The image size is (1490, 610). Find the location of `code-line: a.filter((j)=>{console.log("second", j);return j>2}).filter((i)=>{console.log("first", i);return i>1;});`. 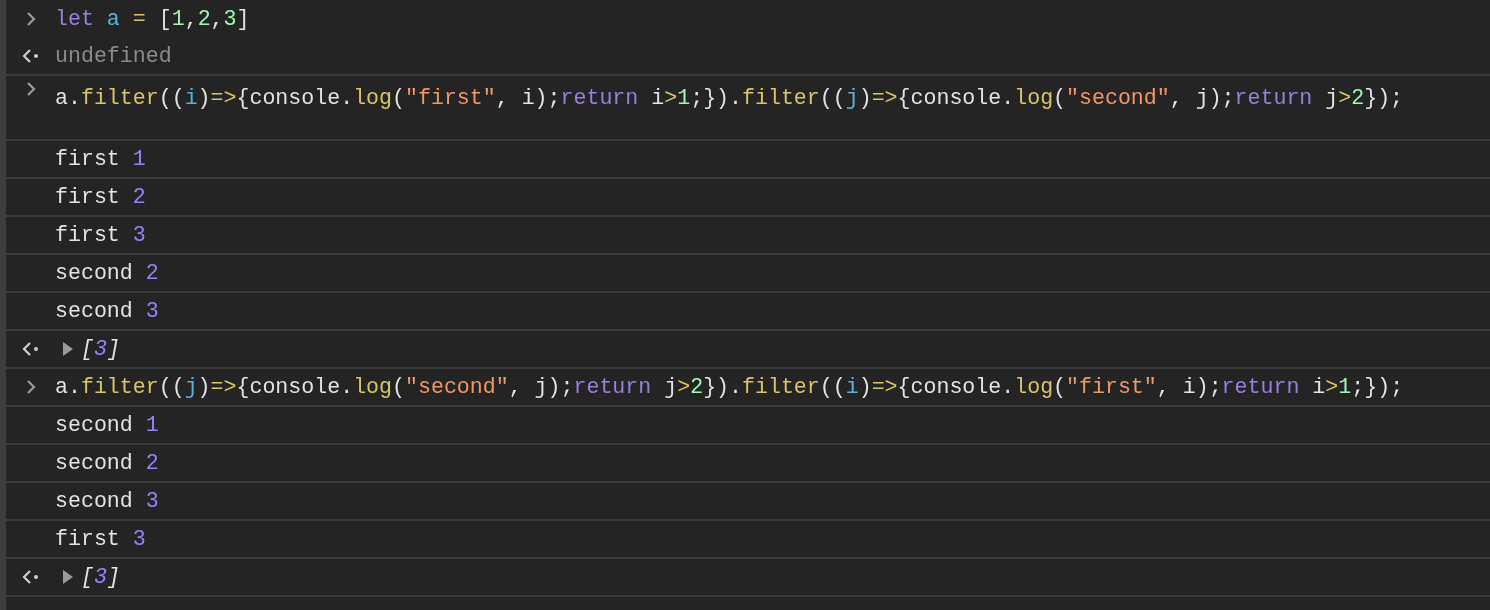

code-line: a.filter((j)=>{console.log("second", j);return j>2}).filter((i)=>{console.log("first", i);return i>1;}); is located at coordinates (729, 387).